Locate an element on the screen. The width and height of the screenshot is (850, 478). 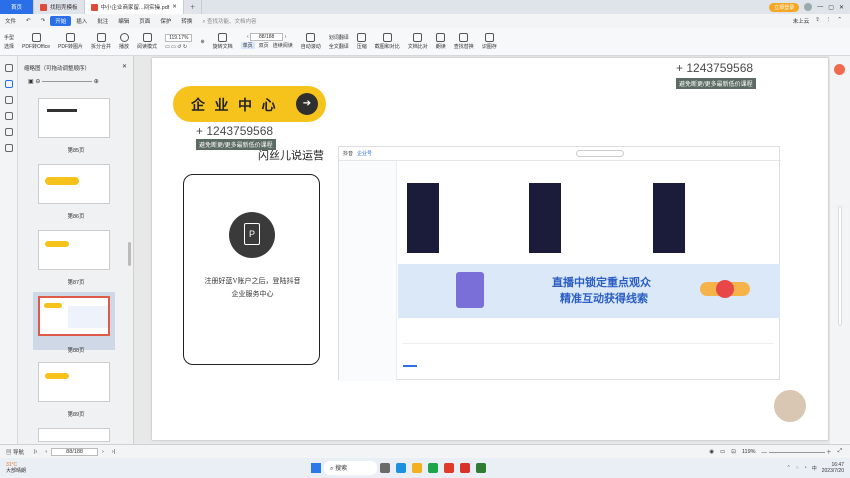
folder-icon is located at coordinates (417, 468).